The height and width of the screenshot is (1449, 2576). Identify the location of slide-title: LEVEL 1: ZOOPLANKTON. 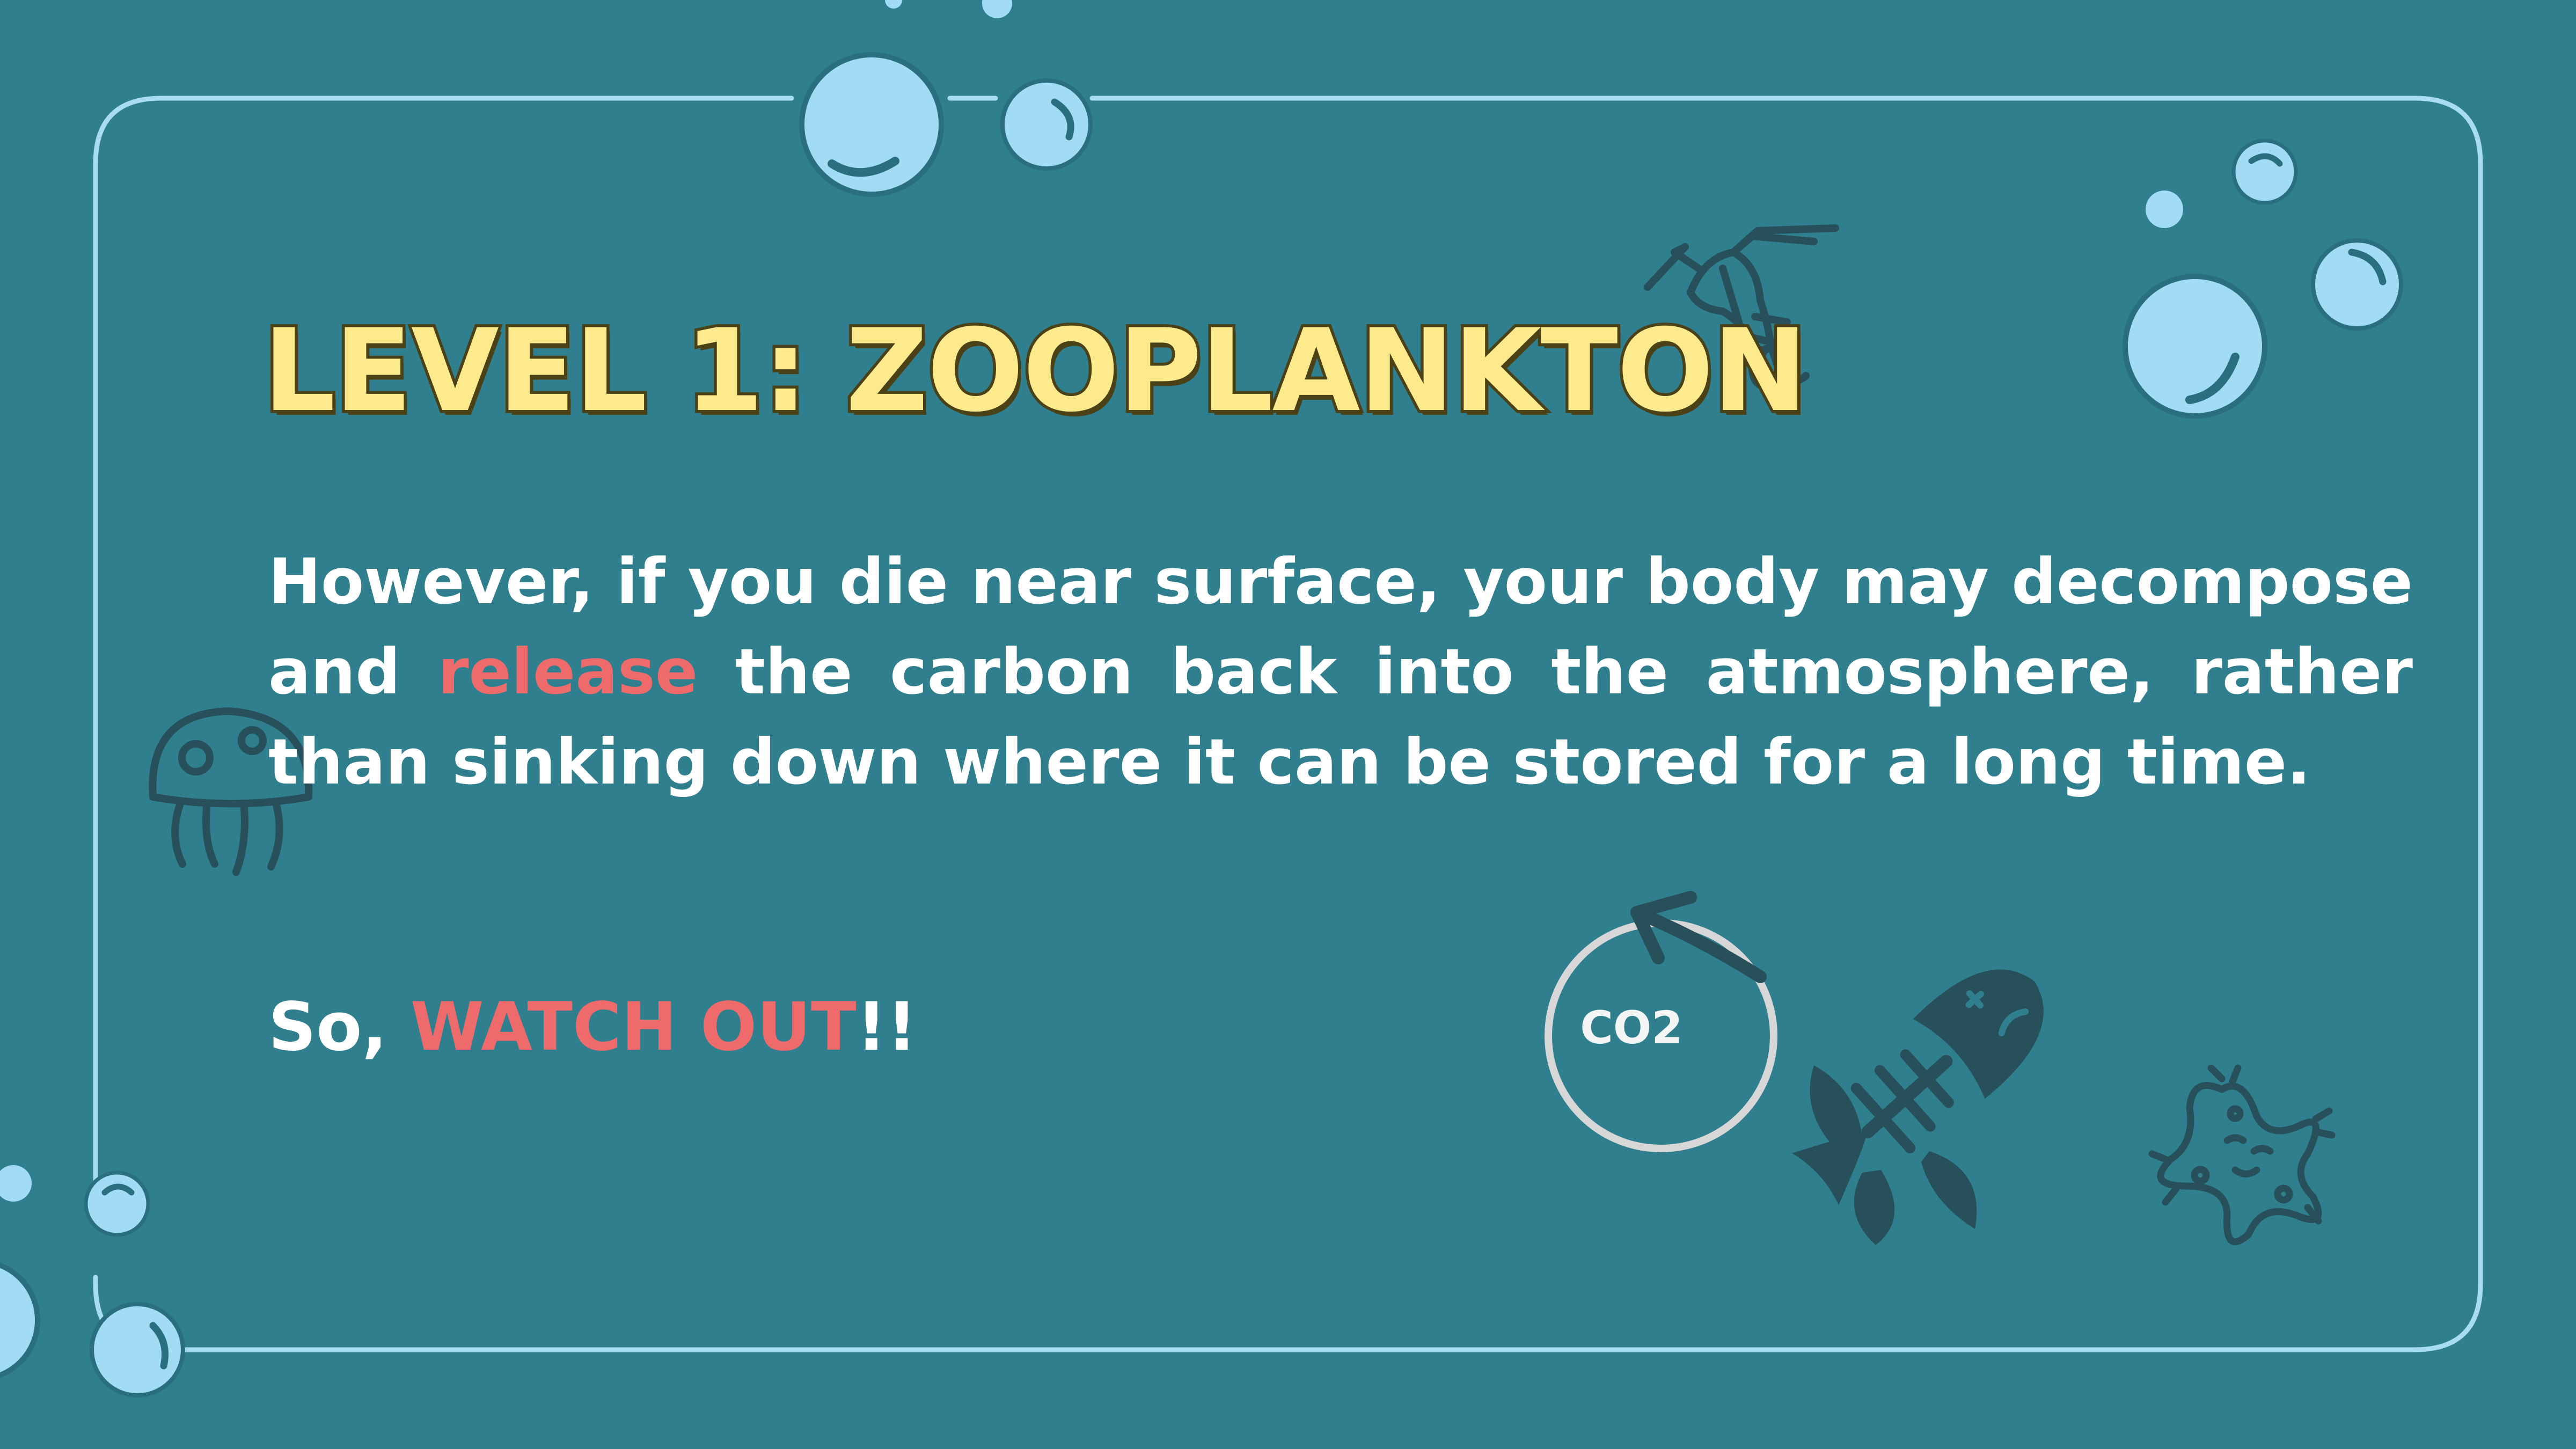
(1035, 370).